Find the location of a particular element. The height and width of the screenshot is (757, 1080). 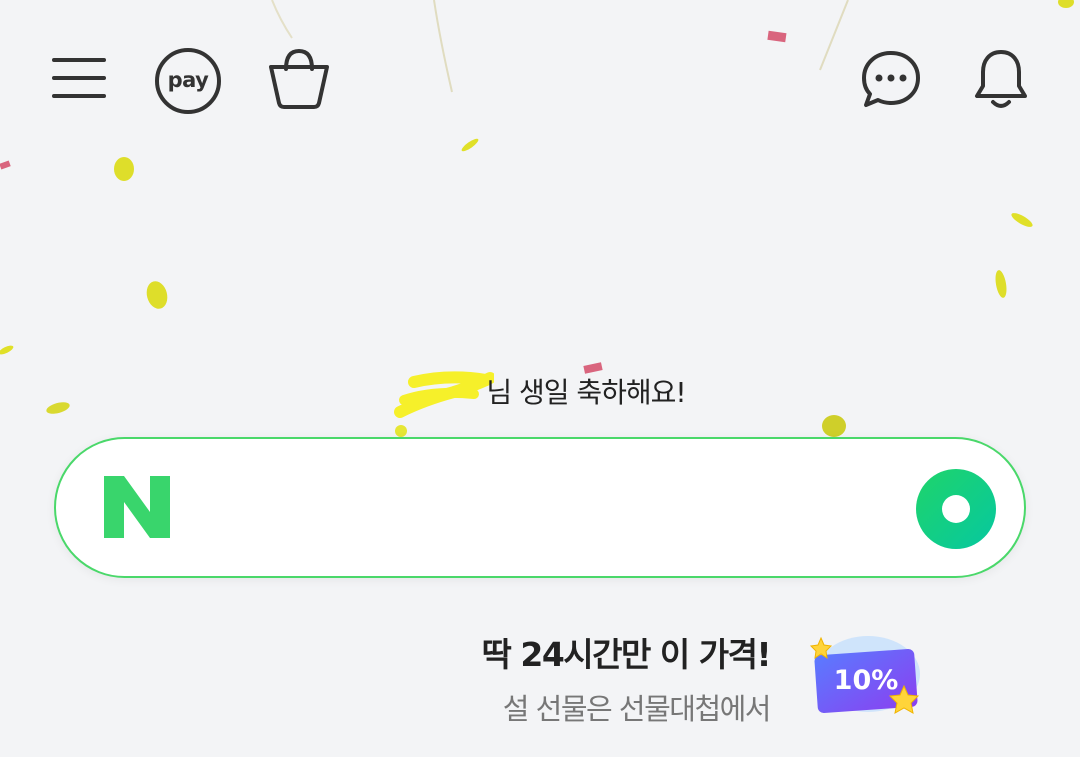

birthday-greeting: 님 생일 축하해요! is located at coordinates (540, 395).